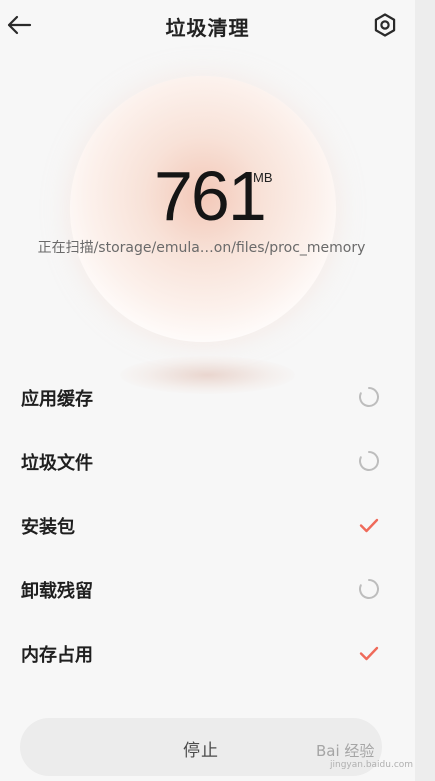 The width and height of the screenshot is (435, 781). I want to click on item-label: 安装包, so click(48, 527).